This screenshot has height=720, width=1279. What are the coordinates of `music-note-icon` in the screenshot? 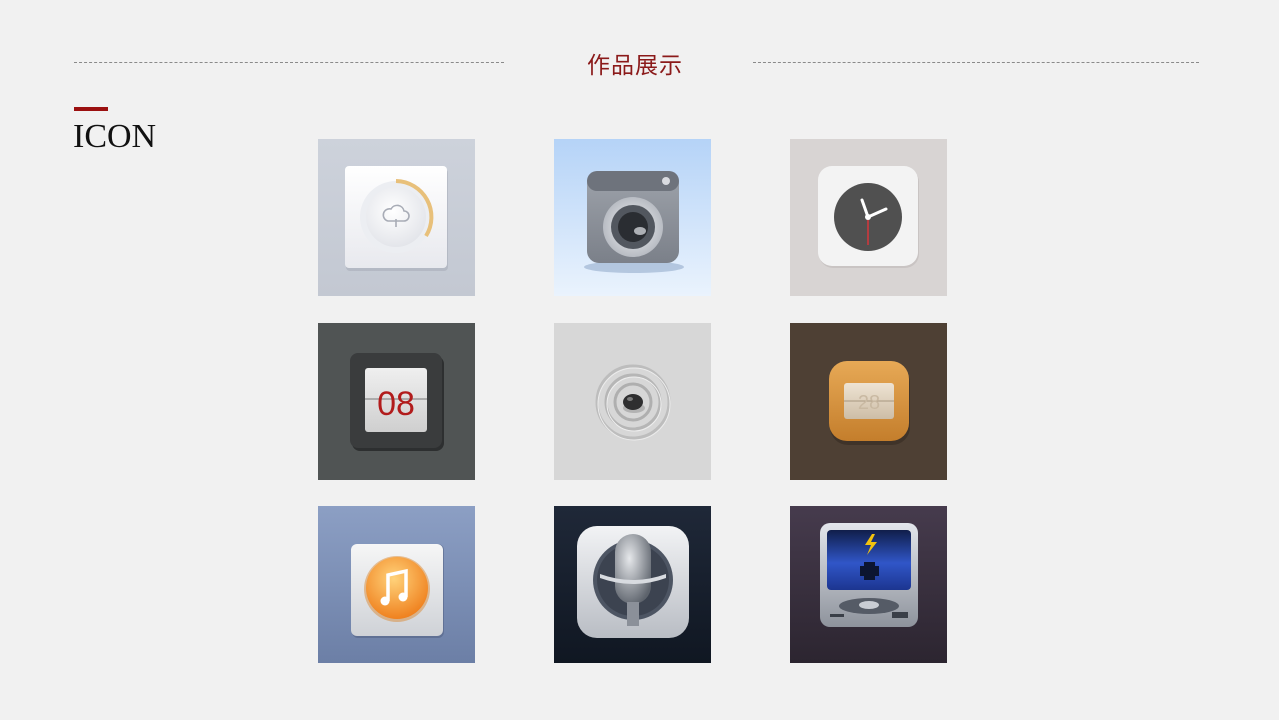 It's located at (396, 584).